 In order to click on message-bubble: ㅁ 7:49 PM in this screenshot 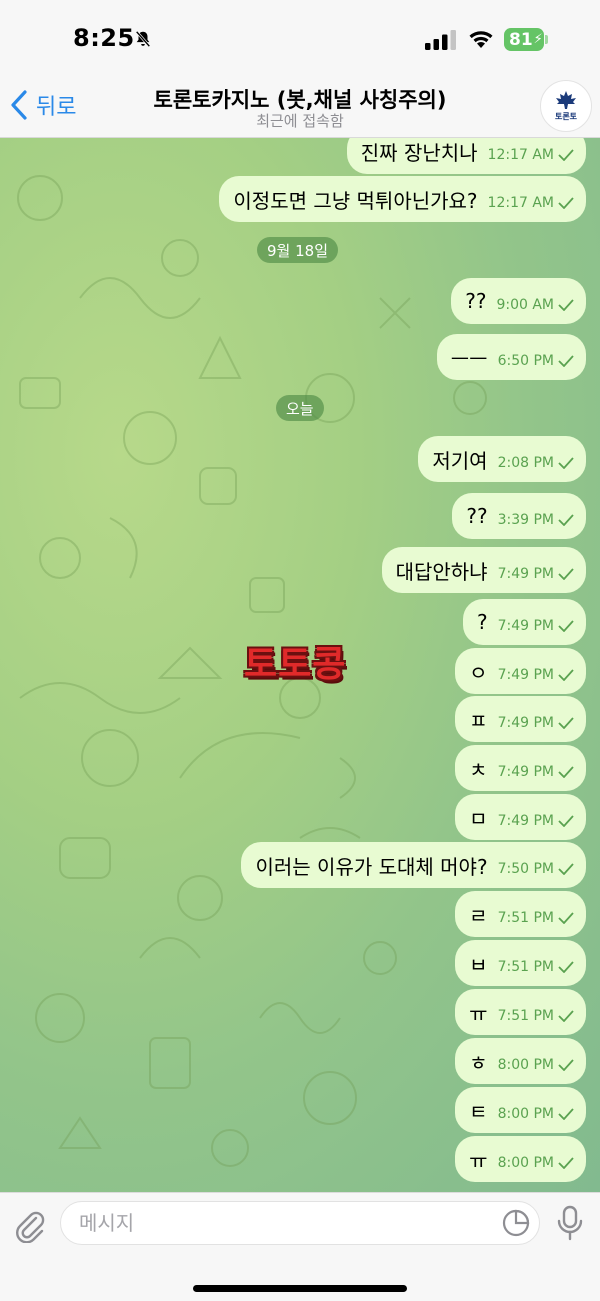, I will do `click(520, 817)`.